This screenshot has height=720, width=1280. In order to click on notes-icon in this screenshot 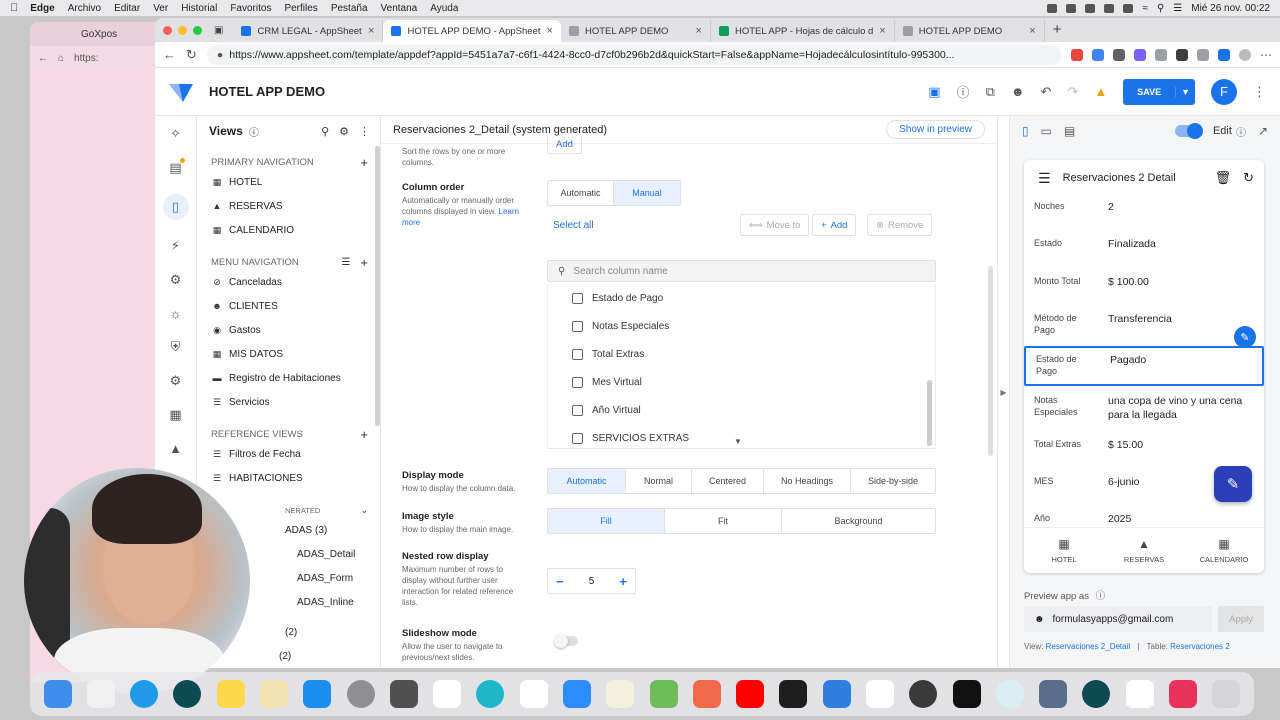, I will do `click(230, 694)`.